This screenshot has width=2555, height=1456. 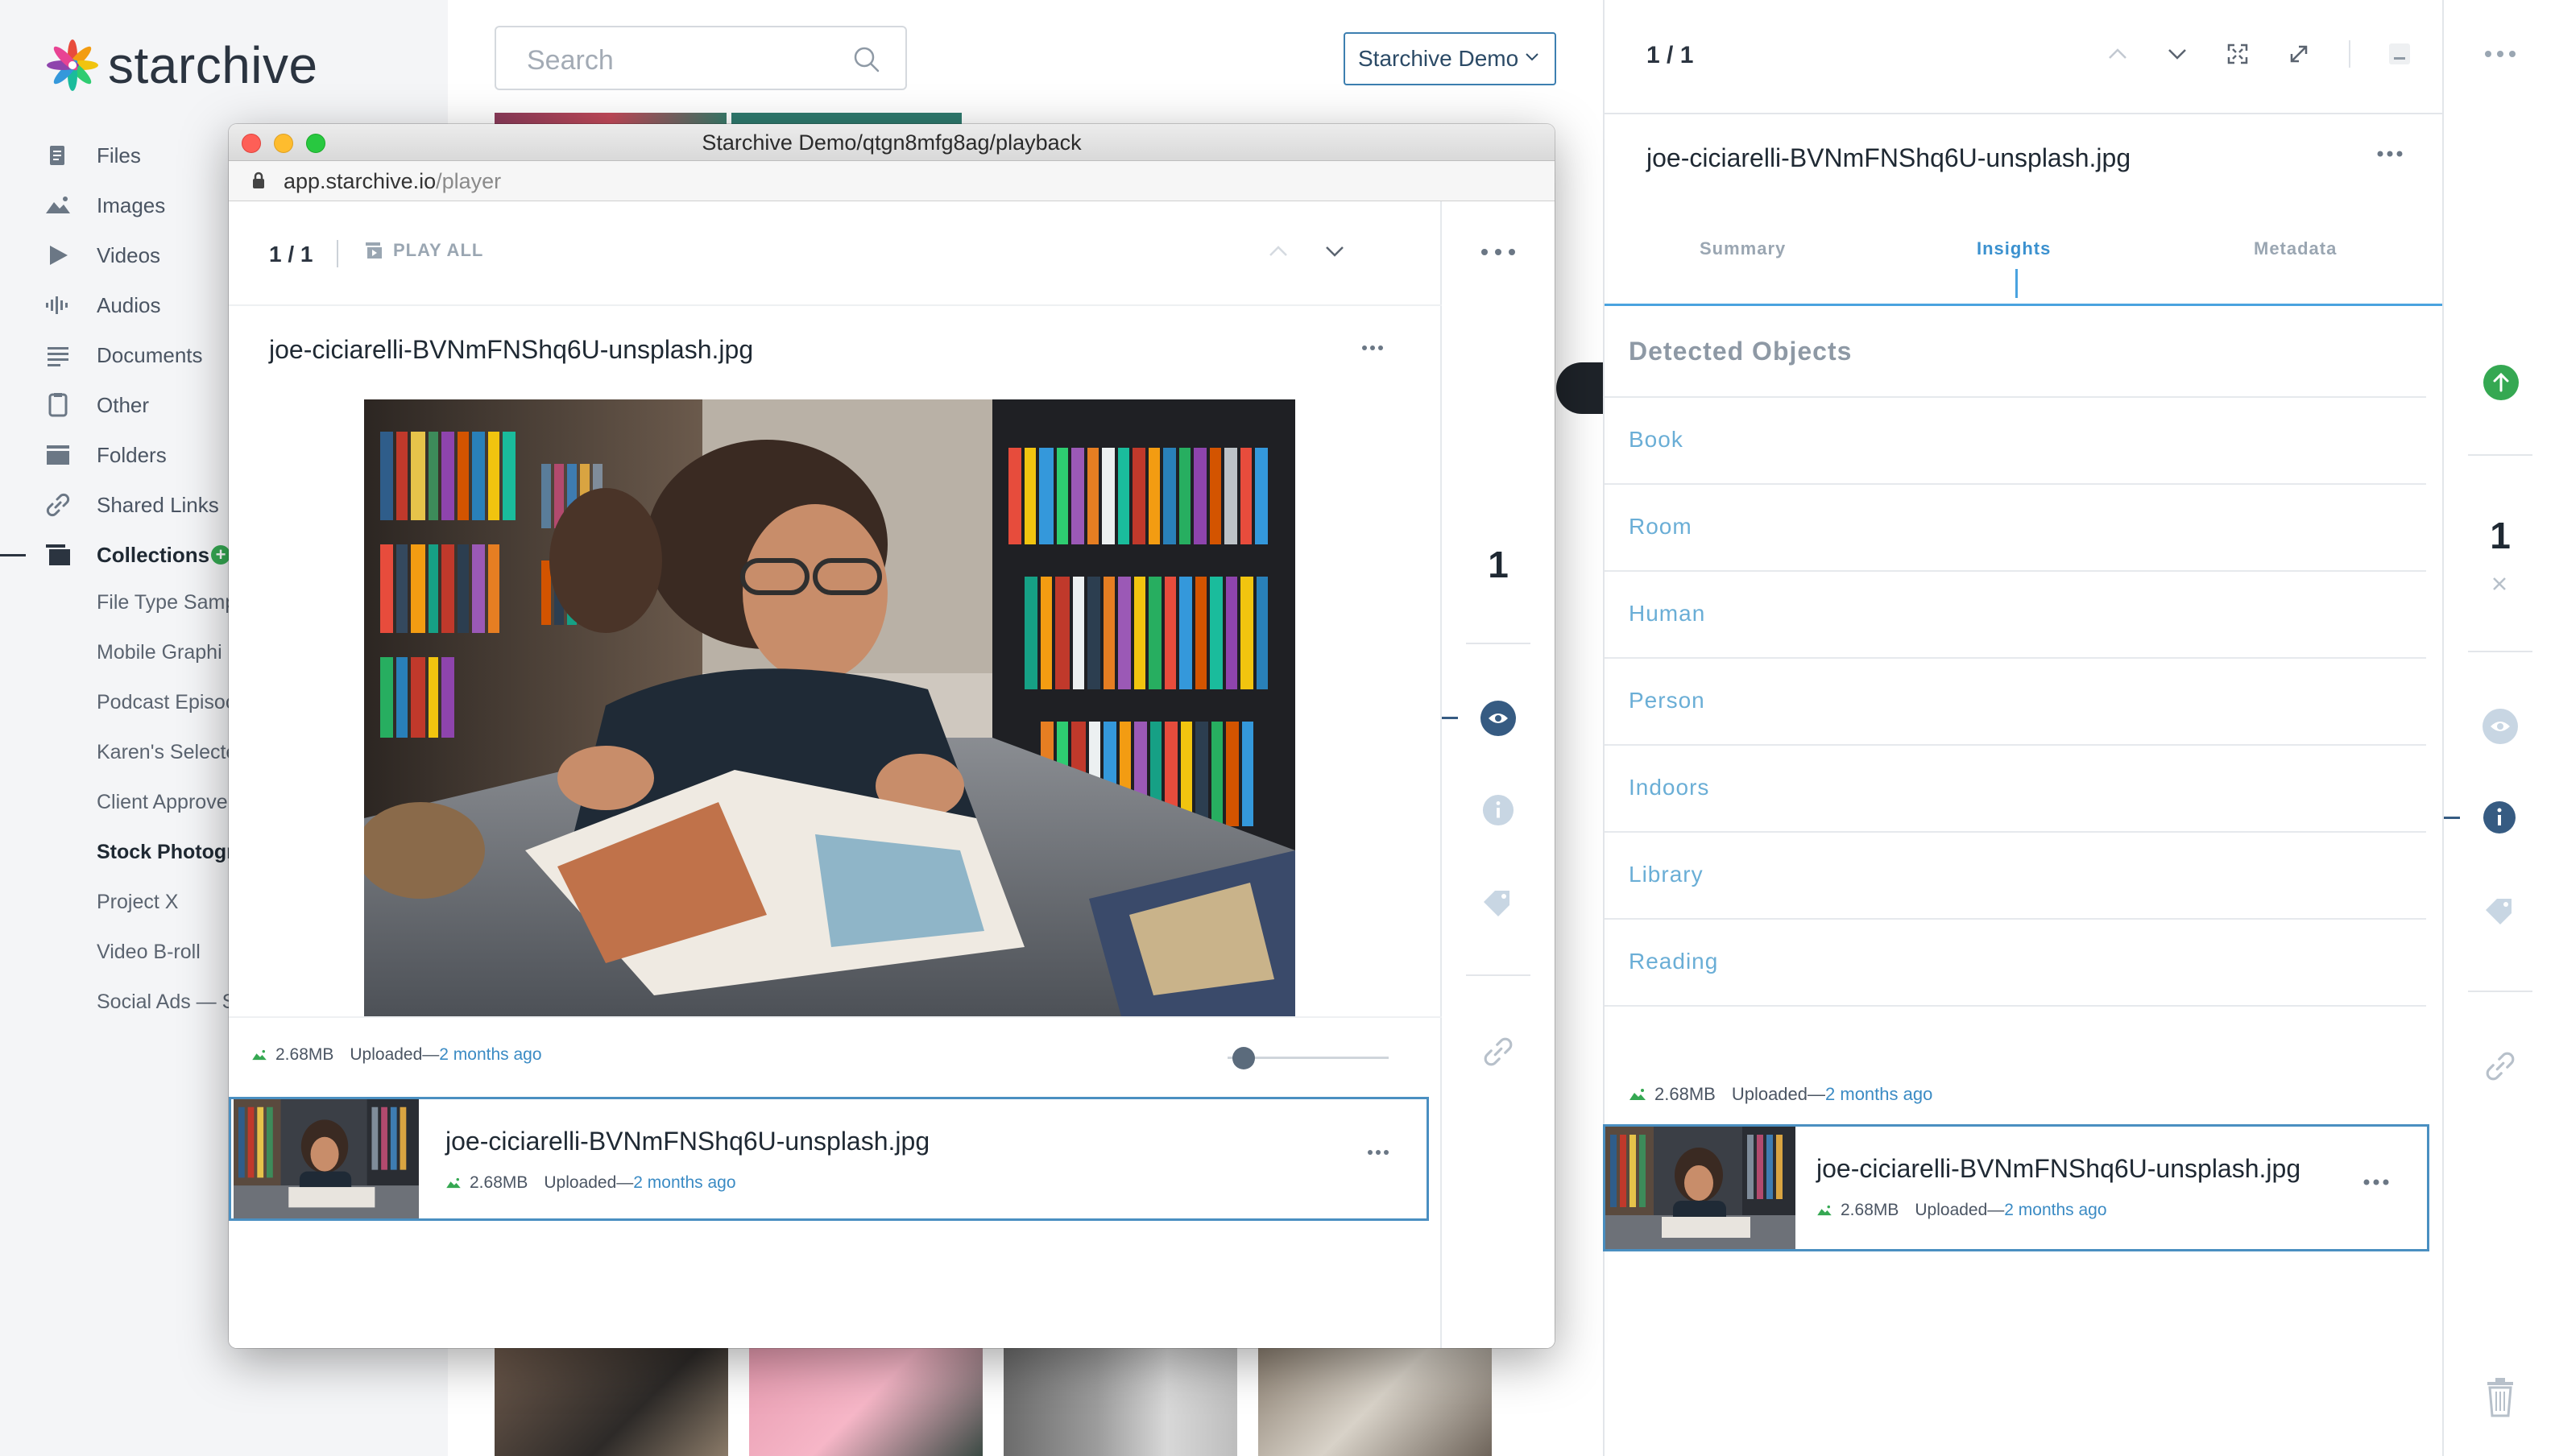 I want to click on detected-objects-title: Detected Objects, so click(x=1741, y=352).